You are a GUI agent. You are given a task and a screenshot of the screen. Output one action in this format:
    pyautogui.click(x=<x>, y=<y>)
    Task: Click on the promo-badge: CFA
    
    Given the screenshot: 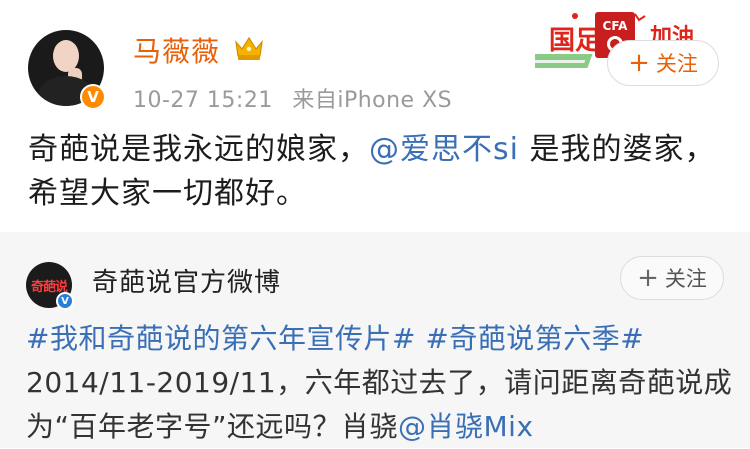 What is the action you would take?
    pyautogui.click(x=616, y=26)
    